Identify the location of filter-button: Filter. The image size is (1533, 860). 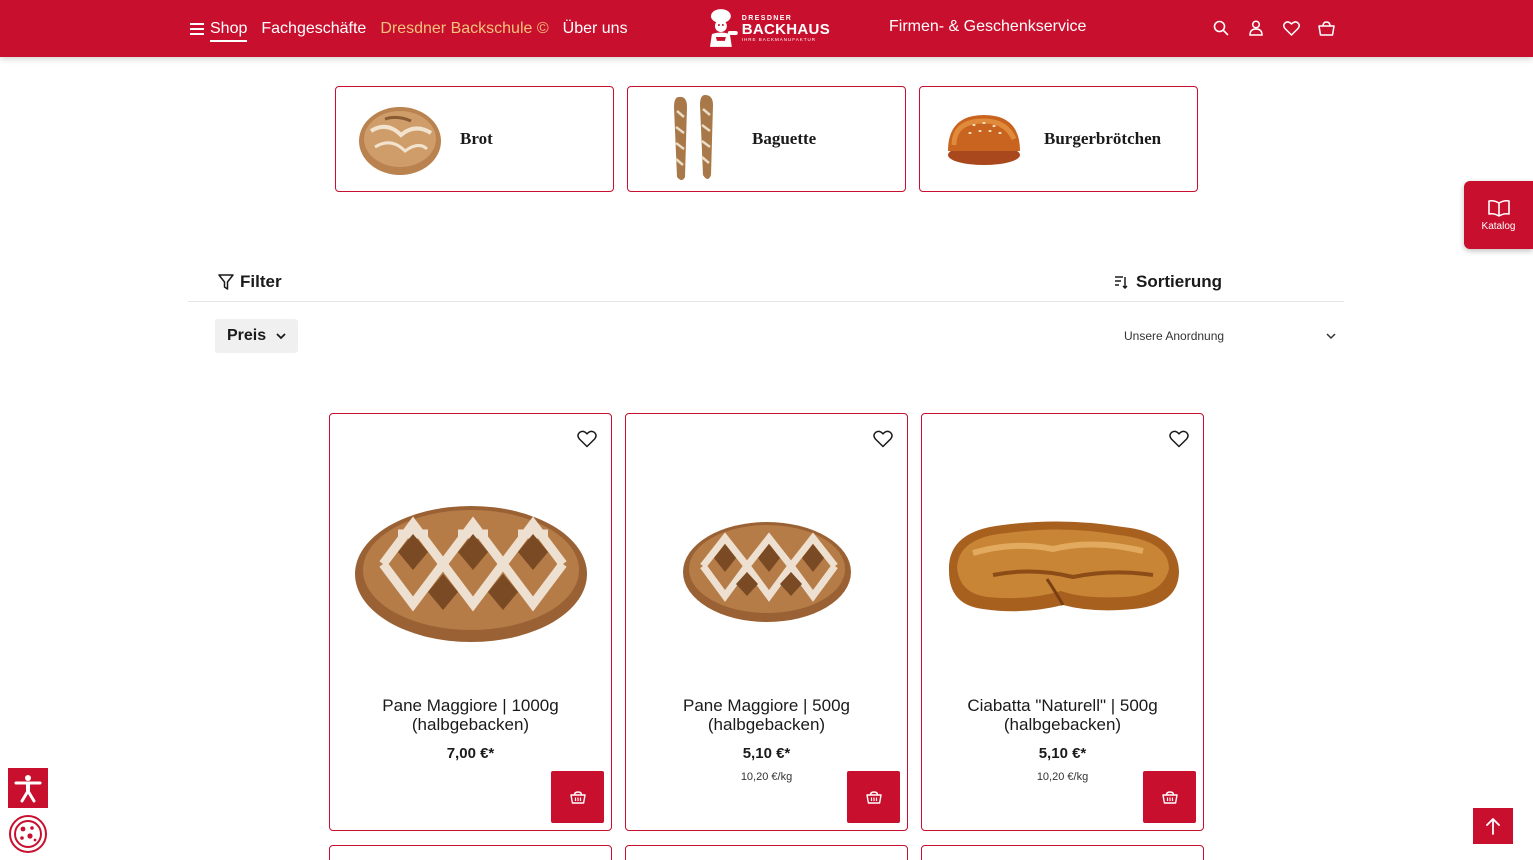
(250, 282).